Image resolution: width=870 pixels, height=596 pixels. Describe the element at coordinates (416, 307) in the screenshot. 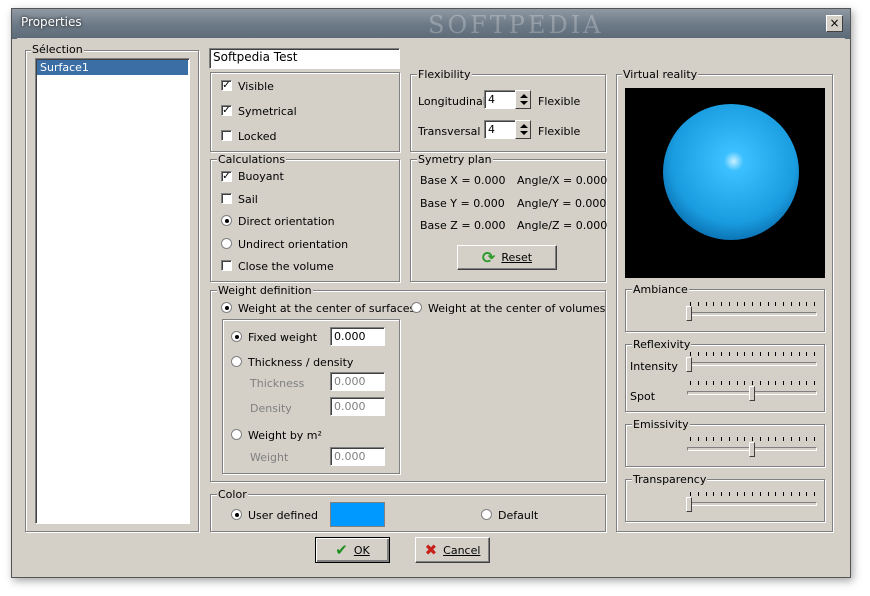

I see `center-volumes-radio` at that location.